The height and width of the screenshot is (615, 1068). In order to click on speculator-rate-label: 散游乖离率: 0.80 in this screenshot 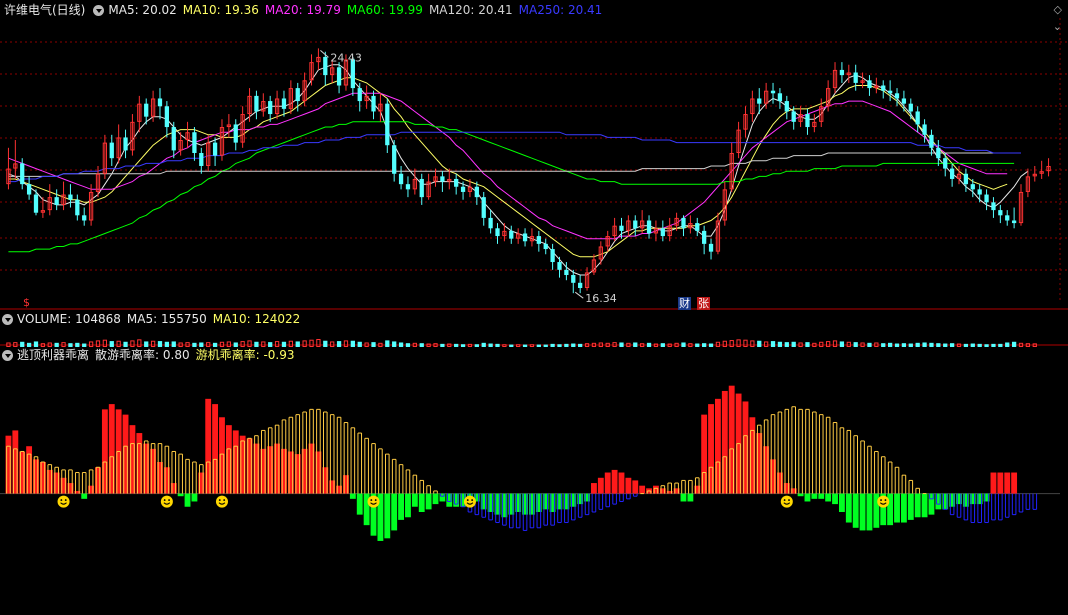, I will do `click(142, 355)`.